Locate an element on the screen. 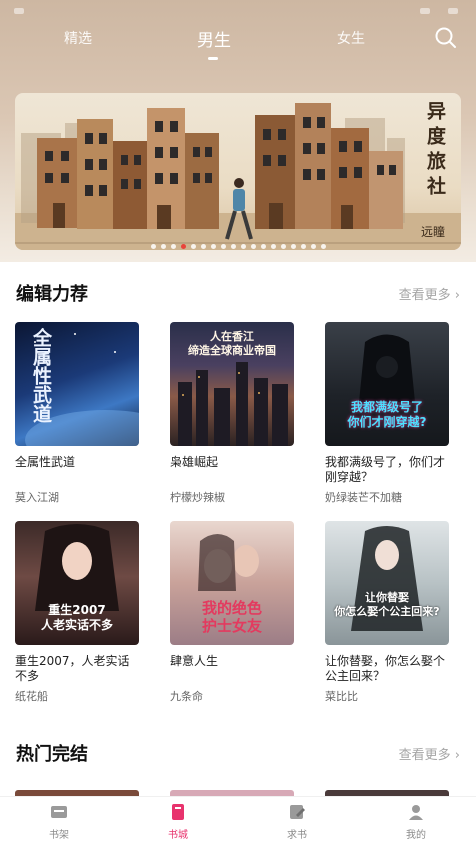 Image resolution: width=476 pixels, height=846 pixels. status-bar is located at coordinates (238, 12).